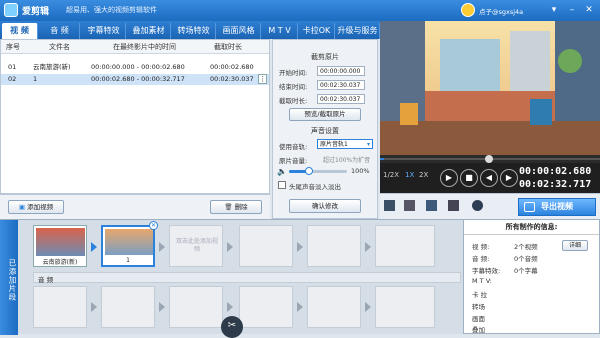 This screenshot has height=338, width=600. What do you see at coordinates (575, 245) in the screenshot?
I see `detail-button: 详细` at bounding box center [575, 245].